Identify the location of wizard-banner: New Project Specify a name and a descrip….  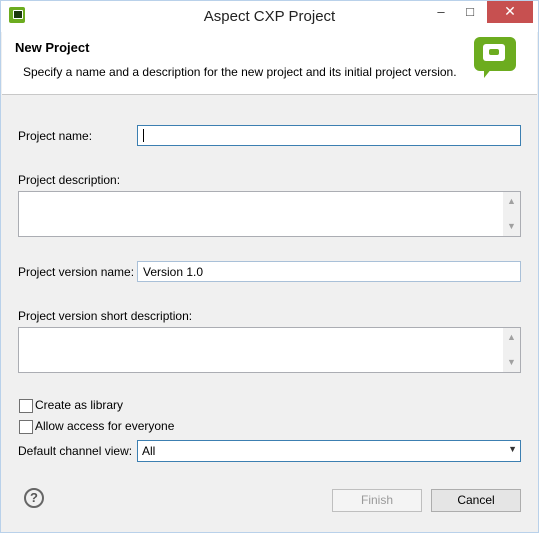
(269, 63).